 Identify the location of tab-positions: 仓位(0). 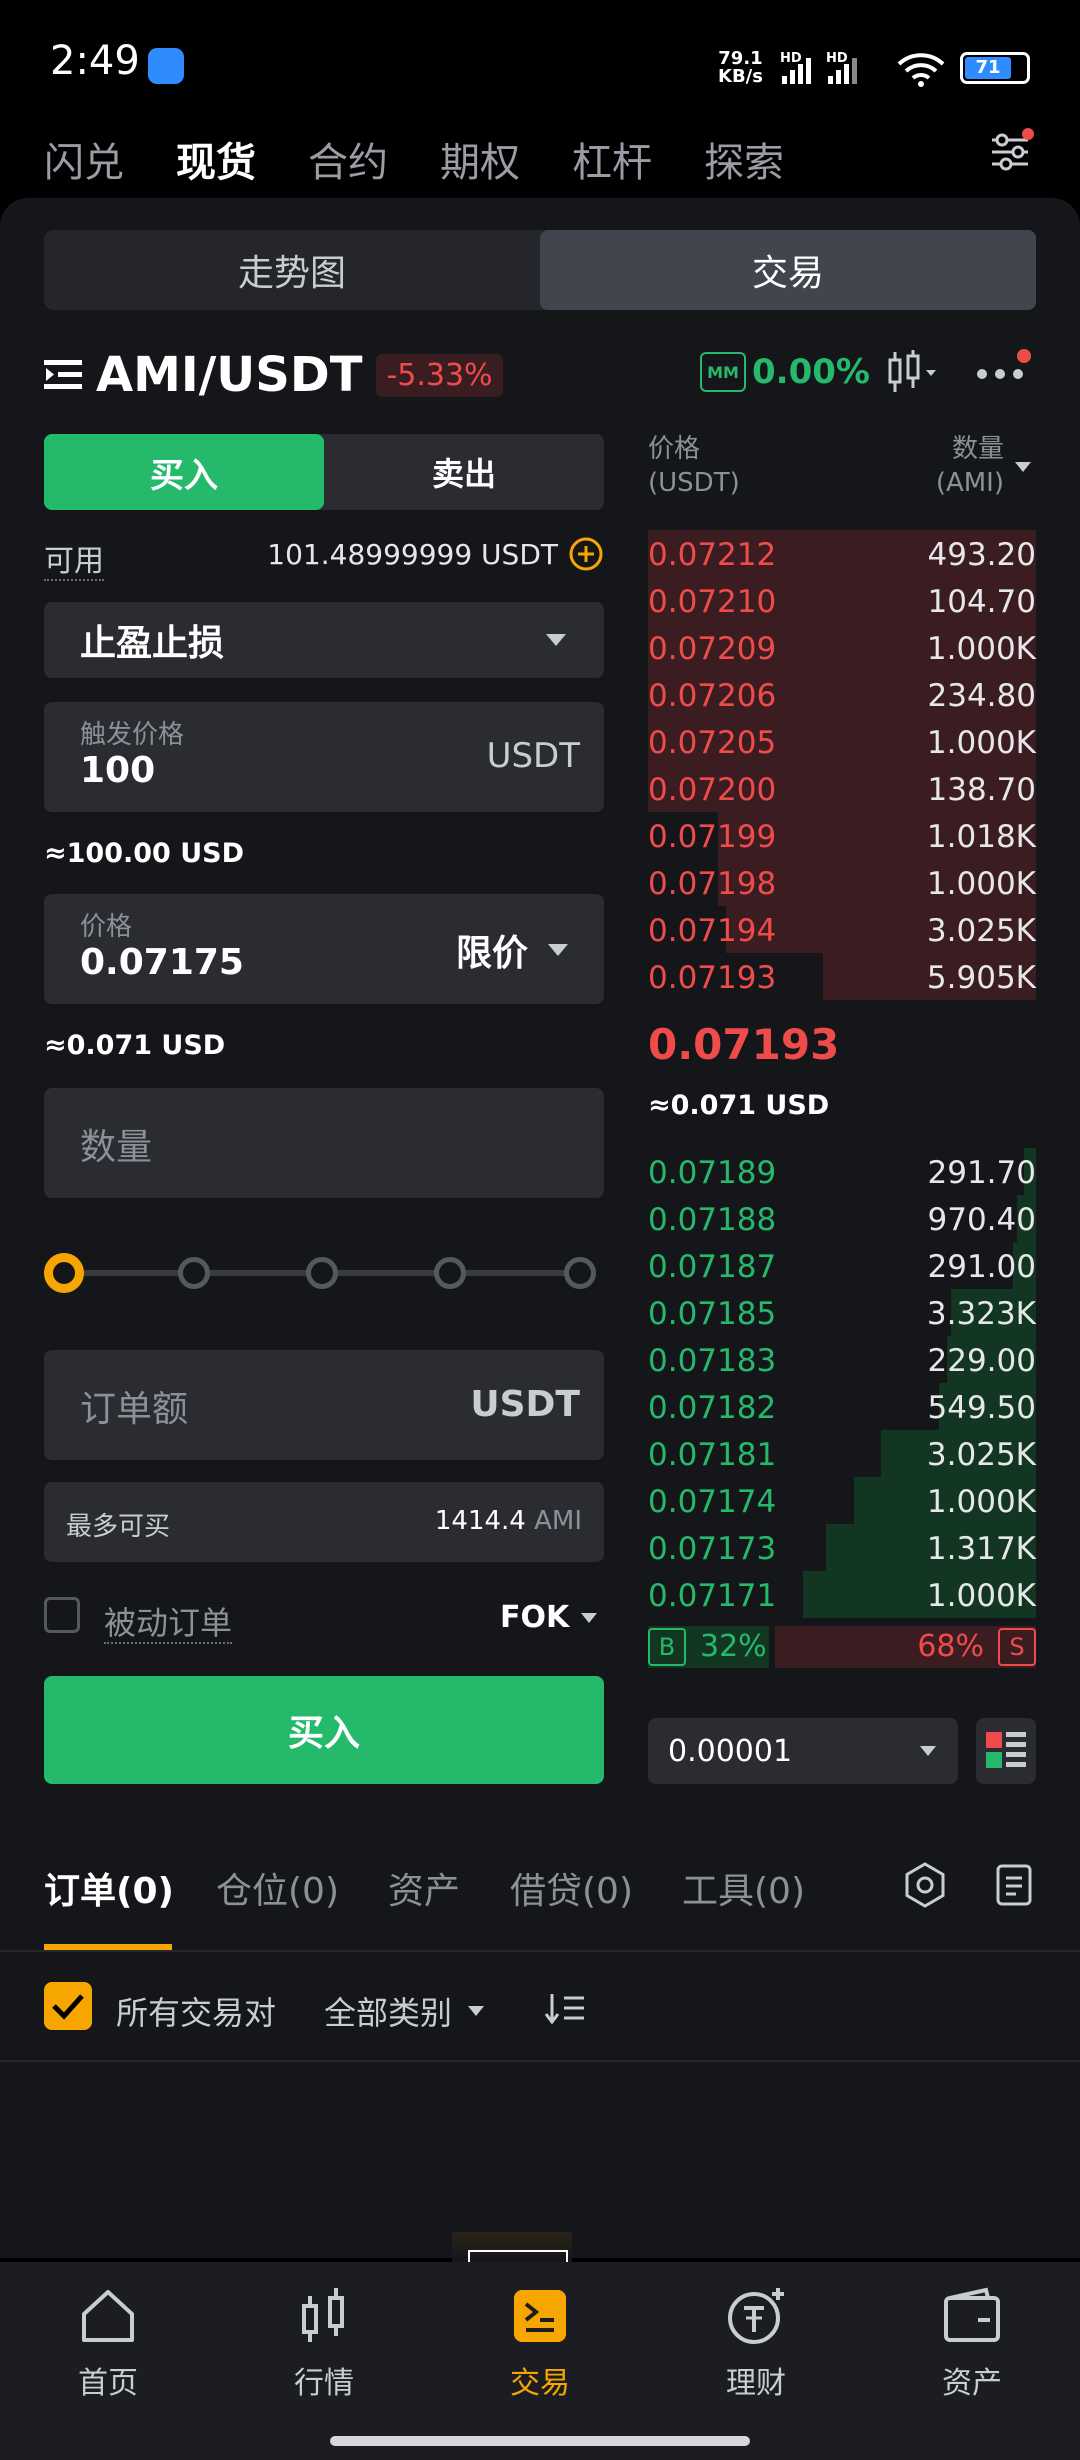
(277, 1888).